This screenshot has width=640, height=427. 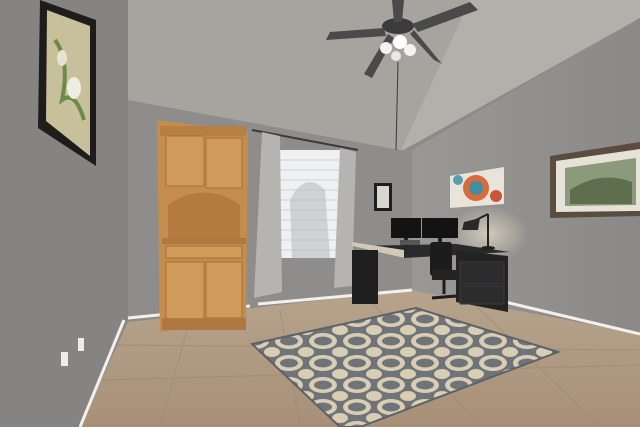 What do you see at coordinates (311, 204) in the screenshot?
I see `window` at bounding box center [311, 204].